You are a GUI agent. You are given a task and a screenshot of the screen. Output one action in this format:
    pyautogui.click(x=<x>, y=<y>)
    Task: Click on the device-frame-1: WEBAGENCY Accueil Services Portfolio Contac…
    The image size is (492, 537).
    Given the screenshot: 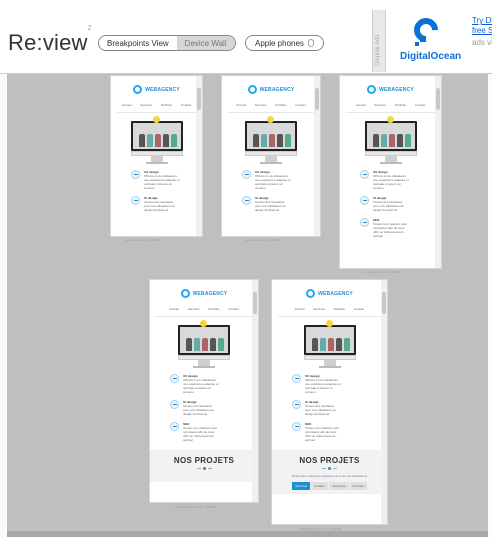 What is the action you would take?
    pyautogui.click(x=156, y=156)
    